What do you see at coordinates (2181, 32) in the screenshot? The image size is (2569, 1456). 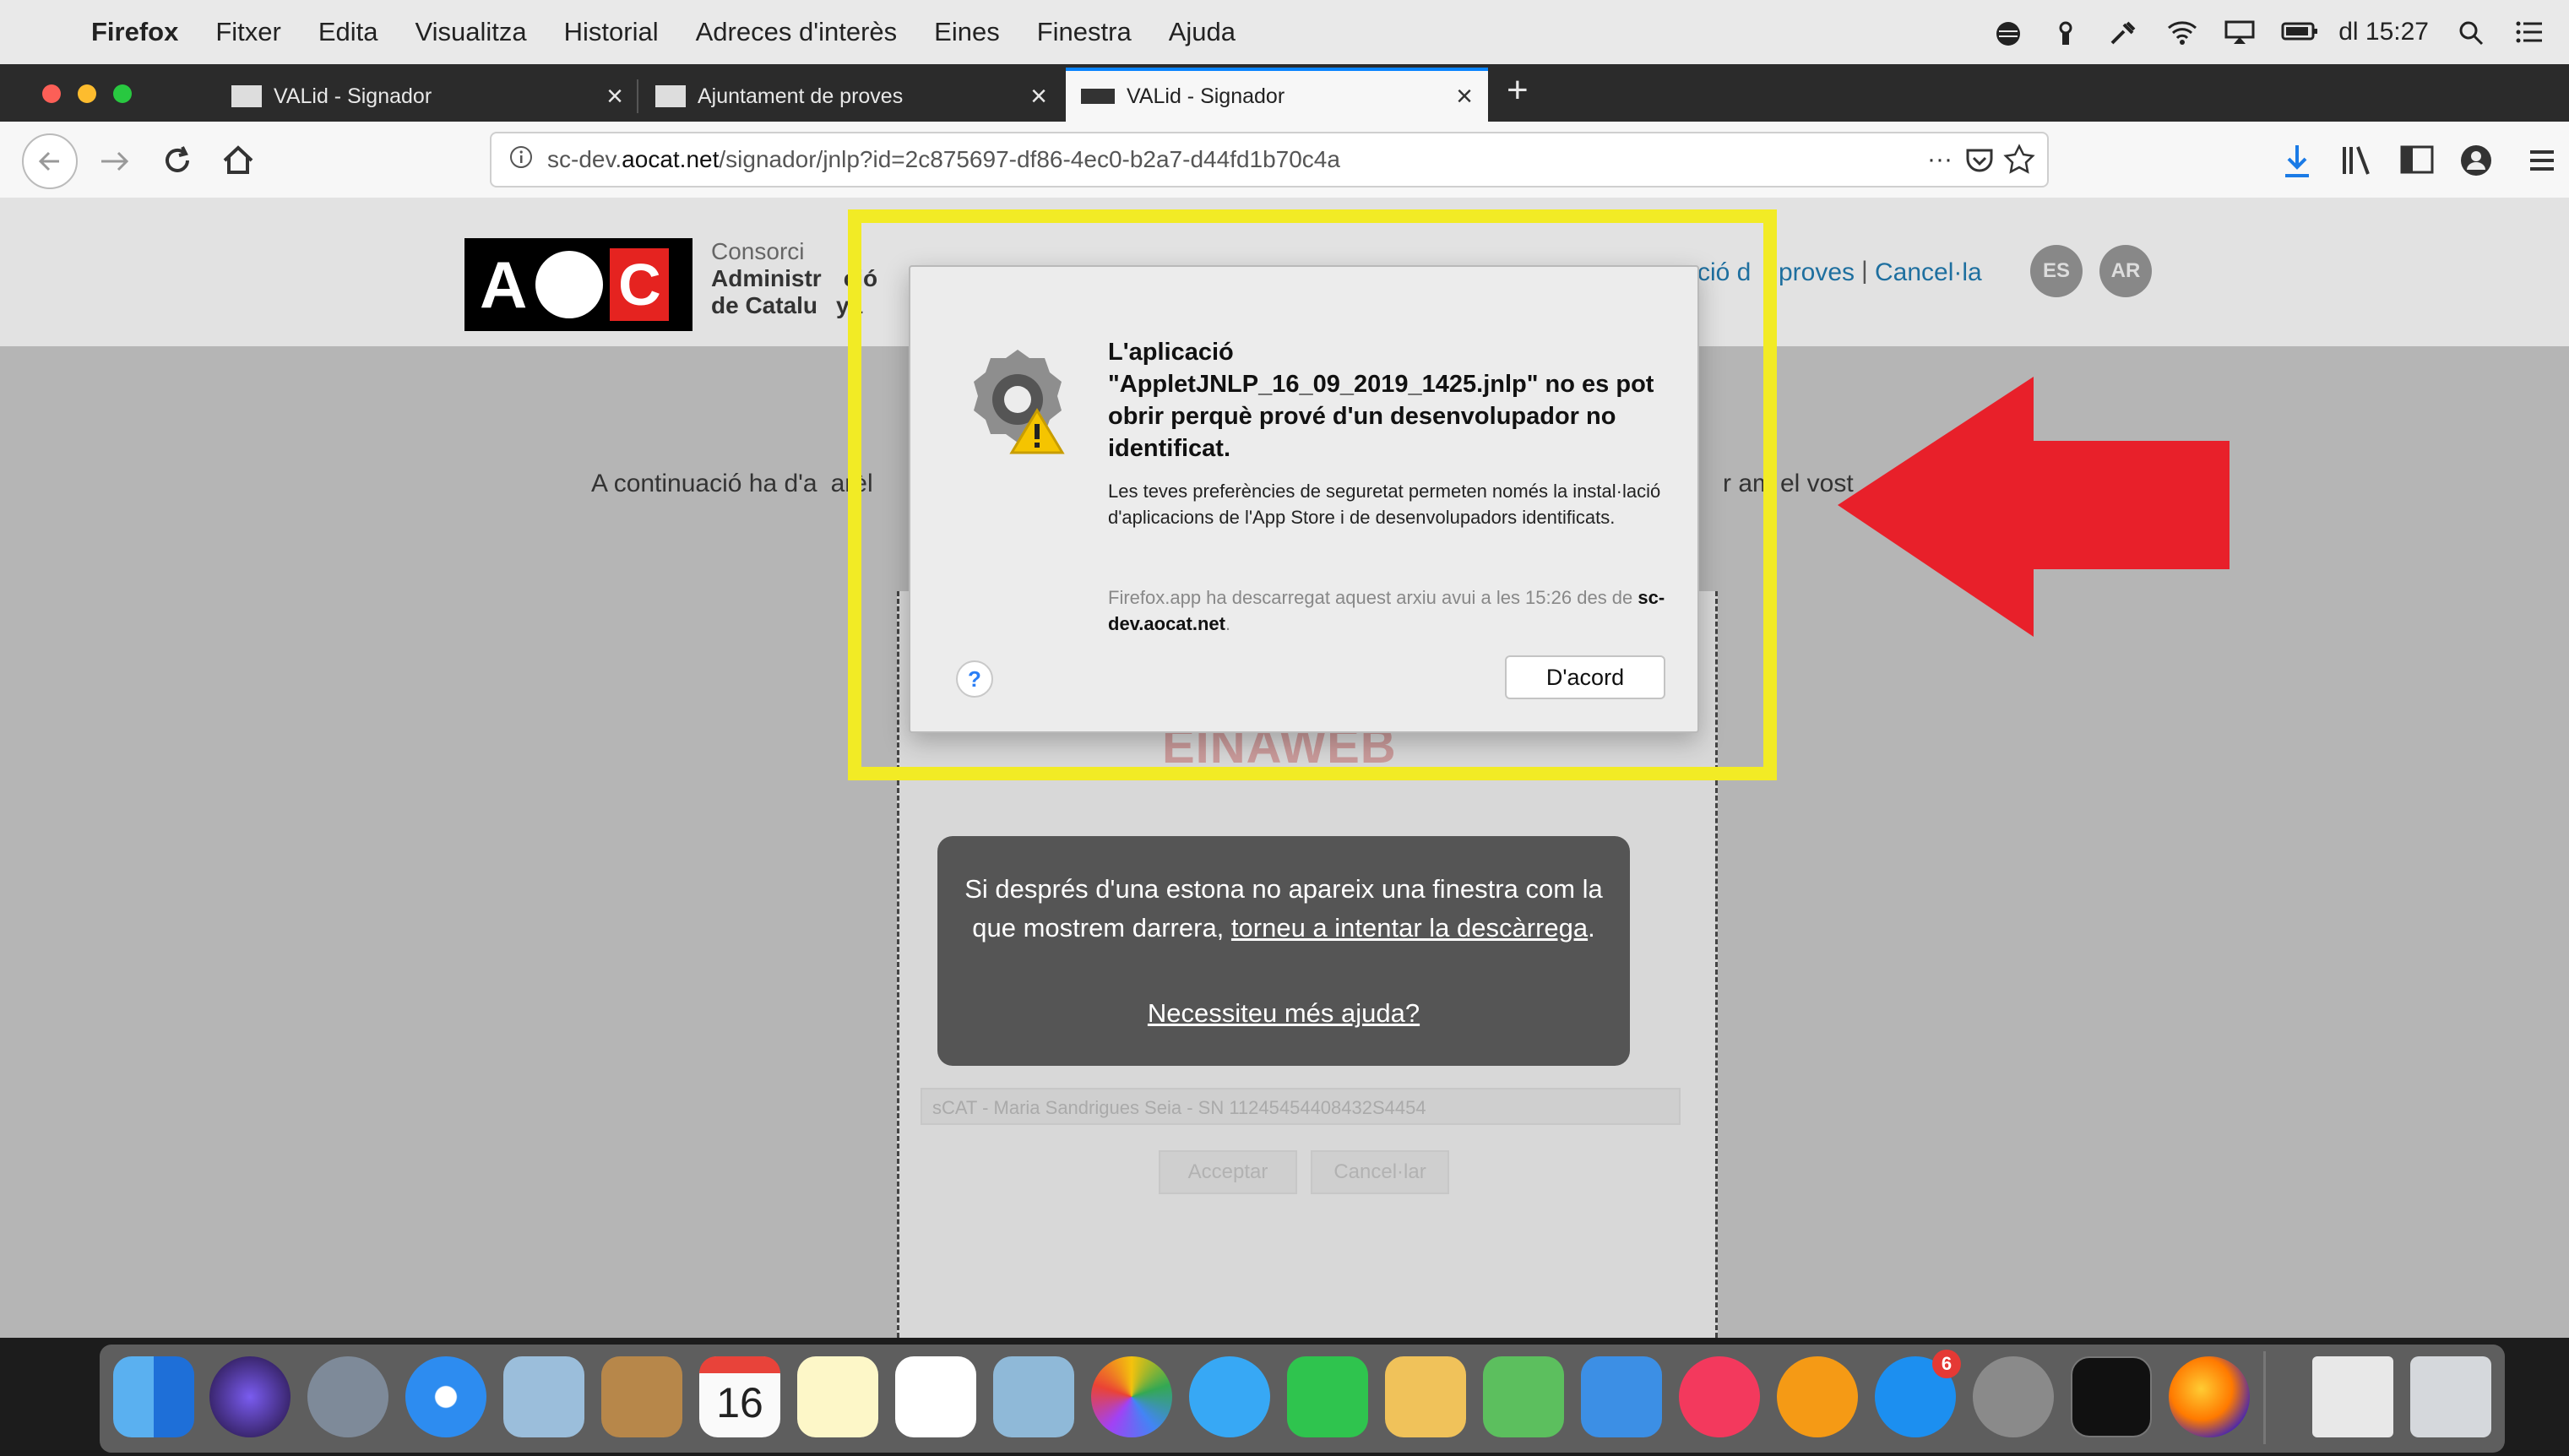 I see `wifi-icon` at bounding box center [2181, 32].